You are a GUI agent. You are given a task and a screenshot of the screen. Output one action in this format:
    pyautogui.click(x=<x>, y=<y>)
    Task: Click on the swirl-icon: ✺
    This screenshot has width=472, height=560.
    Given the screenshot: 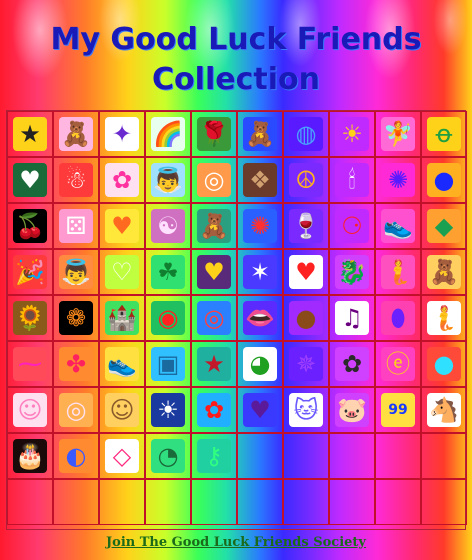 What is the action you would take?
    pyautogui.click(x=260, y=226)
    